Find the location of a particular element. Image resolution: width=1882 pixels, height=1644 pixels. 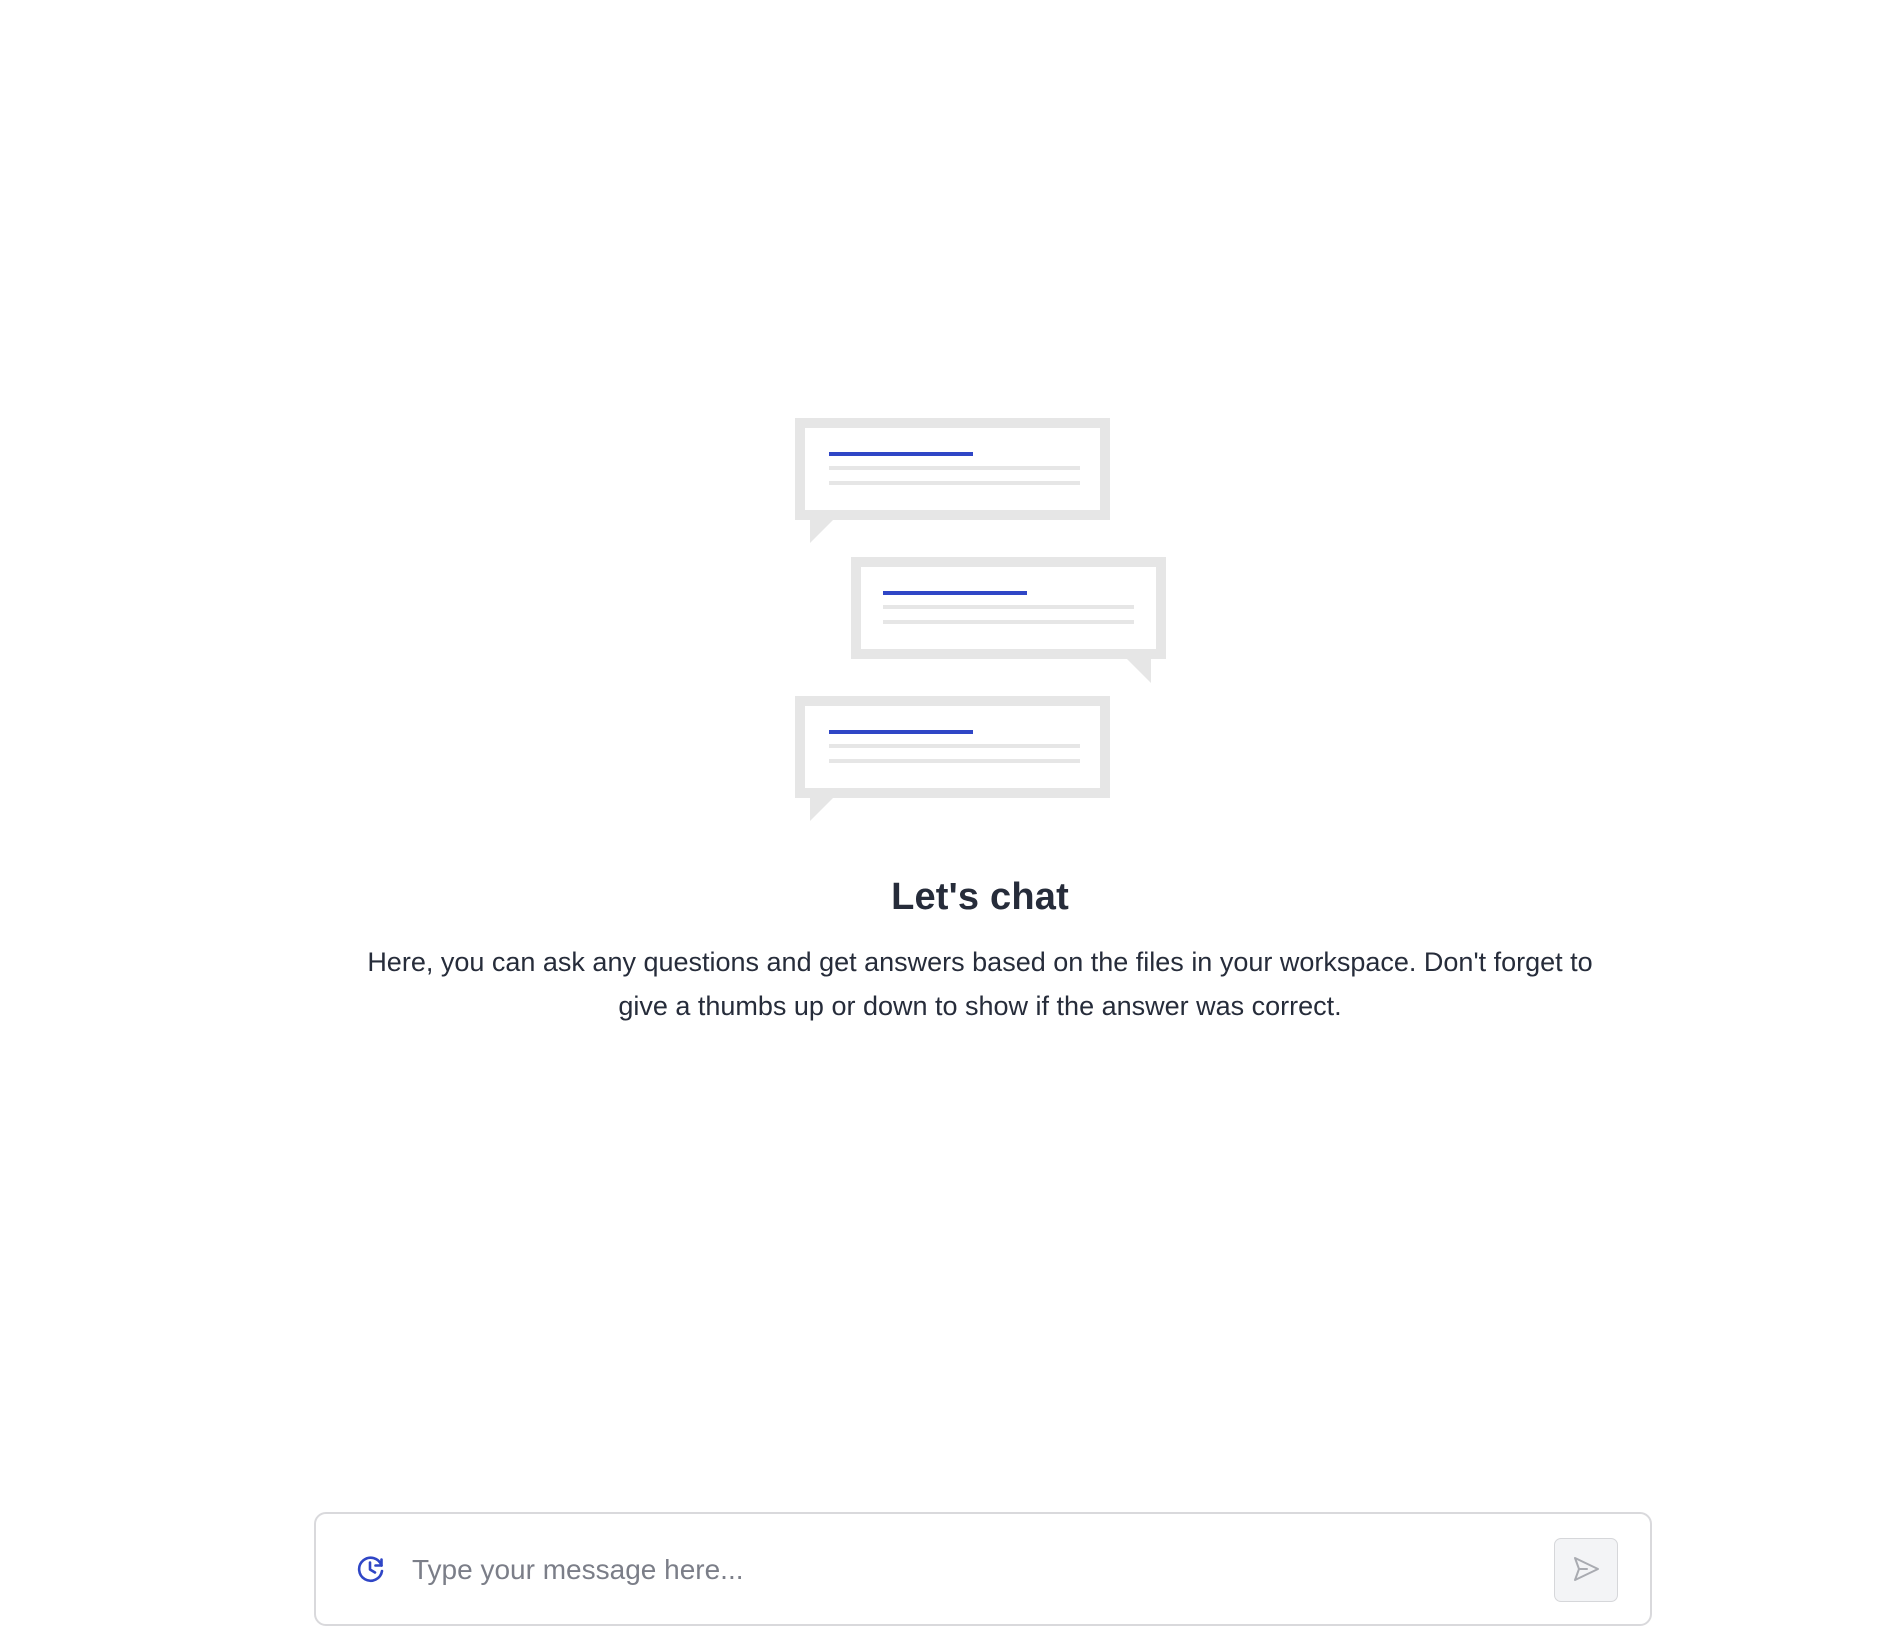

message-input is located at coordinates (962, 1570).